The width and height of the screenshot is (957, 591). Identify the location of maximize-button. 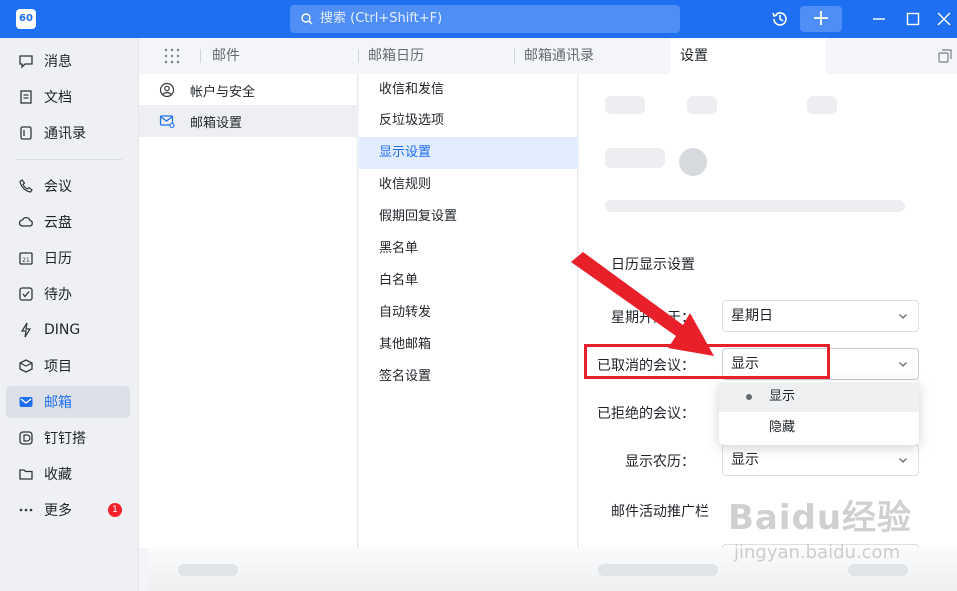
(913, 19).